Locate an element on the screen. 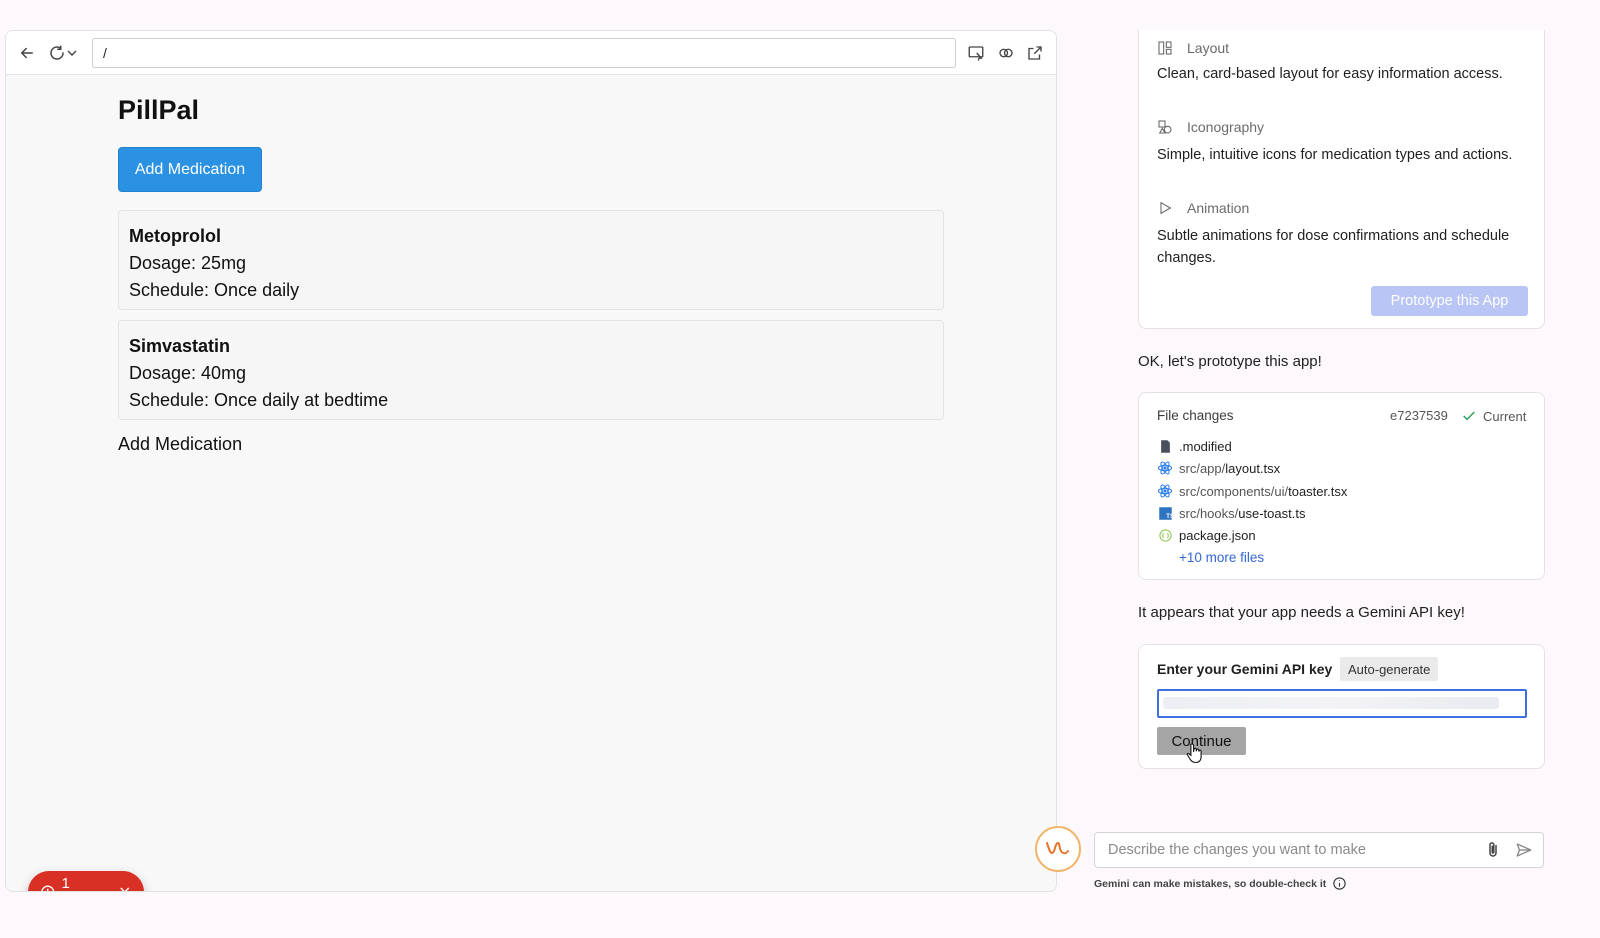  open-external-button is located at coordinates (1035, 53).